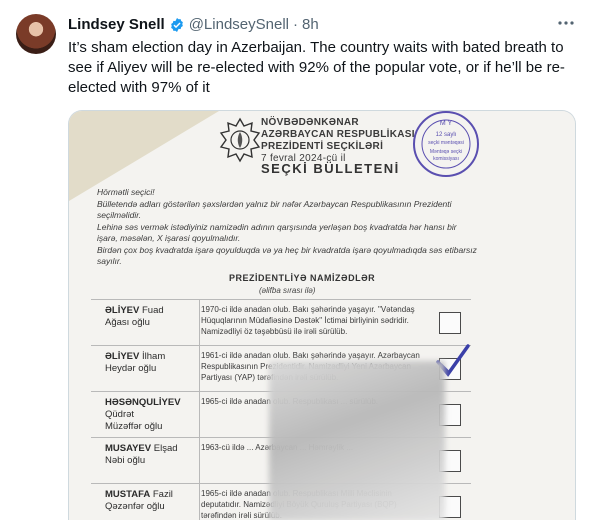 The height and width of the screenshot is (520, 589). Describe the element at coordinates (302, 278) in the screenshot. I see `candidates-heading: PREZİDENTLİYƏ NAMİZƏDLƏR` at that location.